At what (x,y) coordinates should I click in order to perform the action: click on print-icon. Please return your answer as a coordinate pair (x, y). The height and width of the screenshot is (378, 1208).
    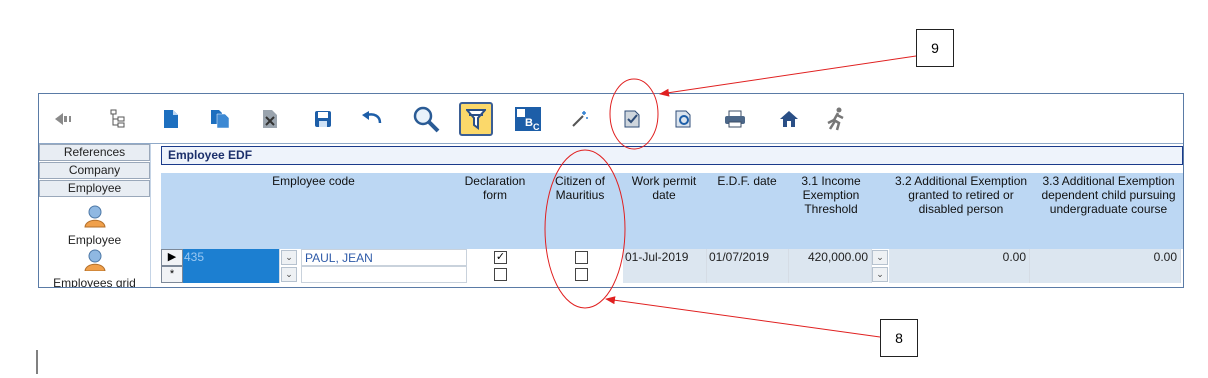
    Looking at the image, I should click on (735, 119).